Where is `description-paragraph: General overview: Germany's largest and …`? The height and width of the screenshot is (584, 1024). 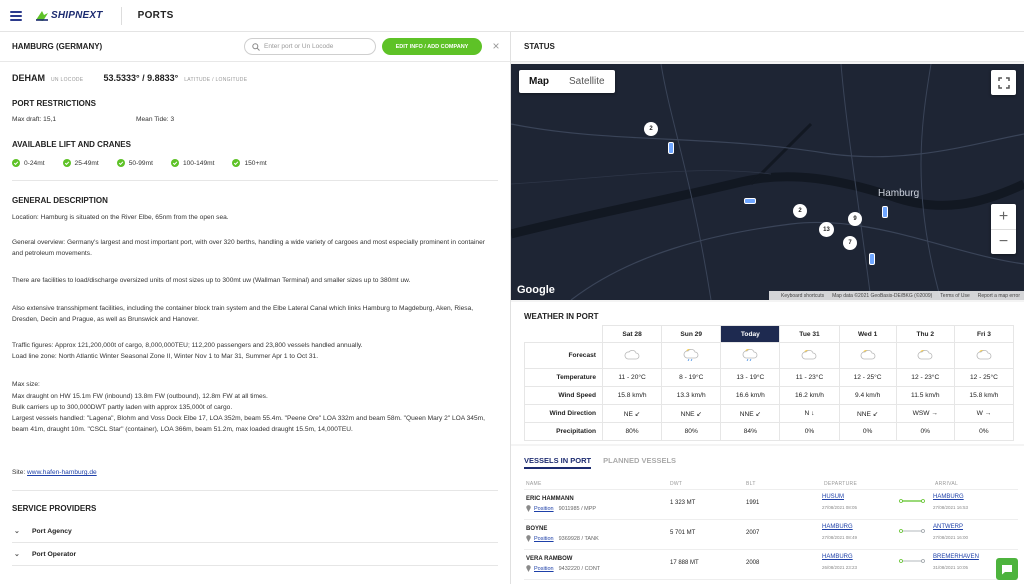
description-paragraph: General overview: Germany's largest and … is located at coordinates (248, 248).